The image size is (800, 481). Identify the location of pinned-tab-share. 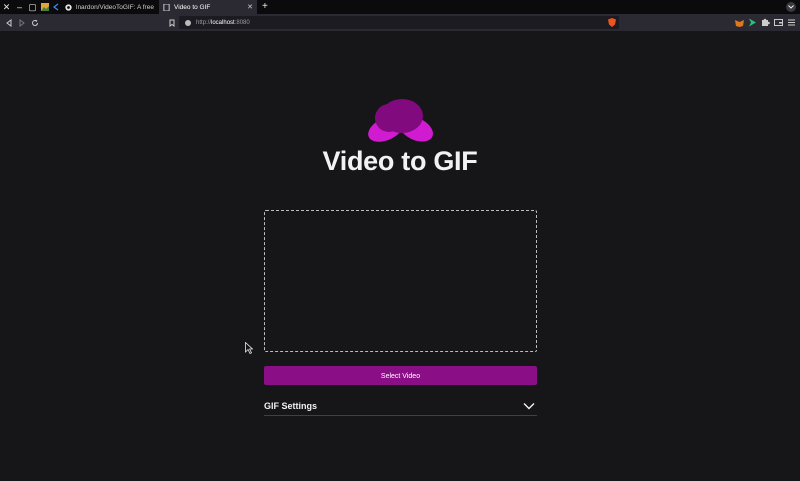
(55, 7).